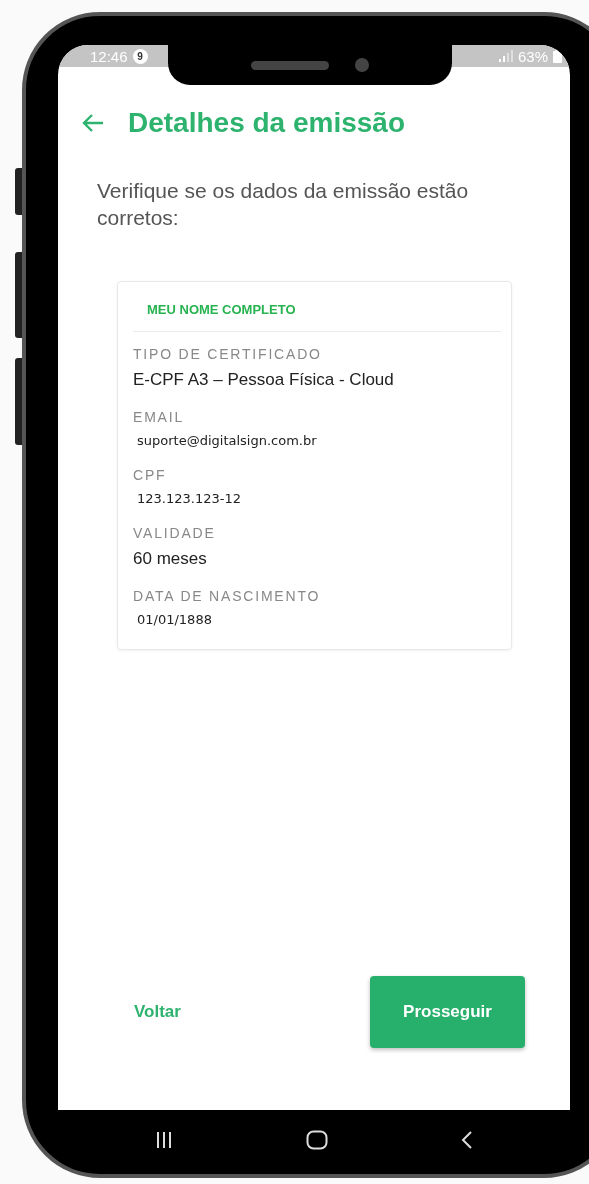 The image size is (589, 1184). I want to click on field-value: suporte@digitalsign.com.br, so click(227, 440).